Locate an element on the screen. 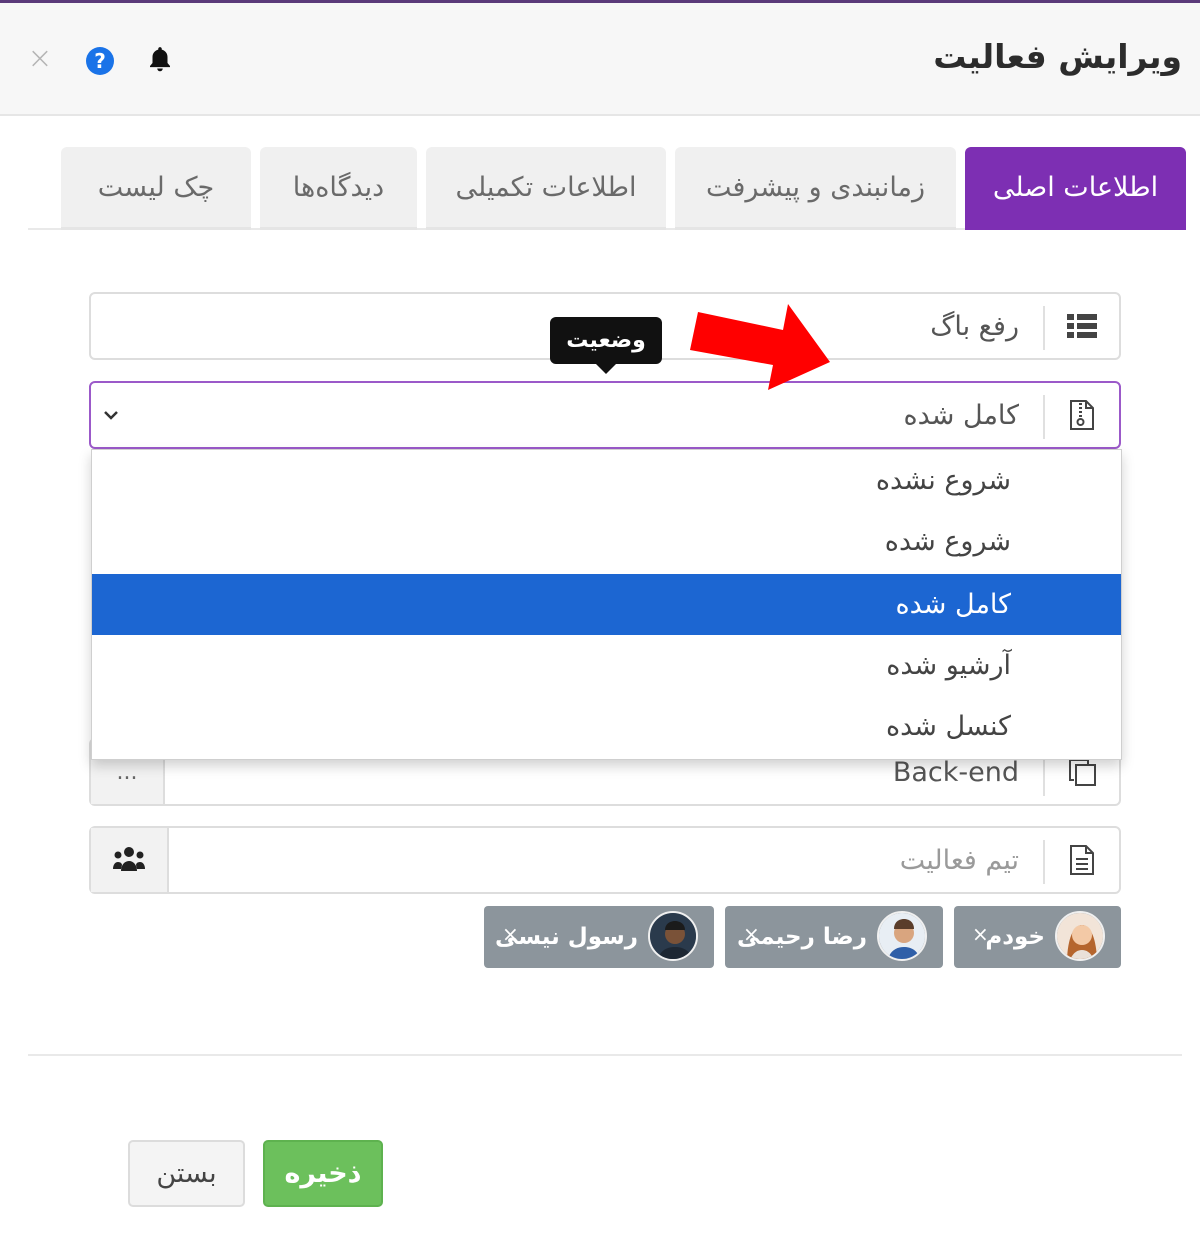 The height and width of the screenshot is (1240, 1200). tab-additional-info: اطلاعات تکمیلی is located at coordinates (546, 188).